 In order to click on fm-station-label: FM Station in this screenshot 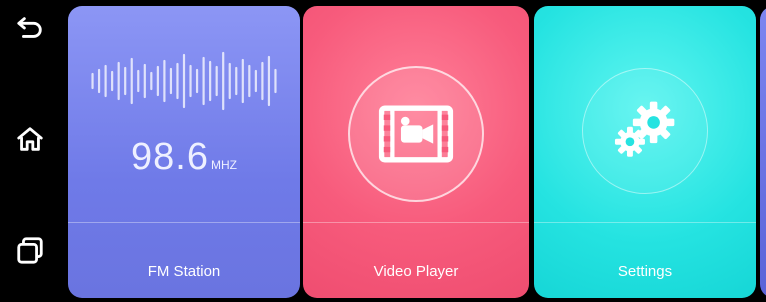, I will do `click(184, 271)`.